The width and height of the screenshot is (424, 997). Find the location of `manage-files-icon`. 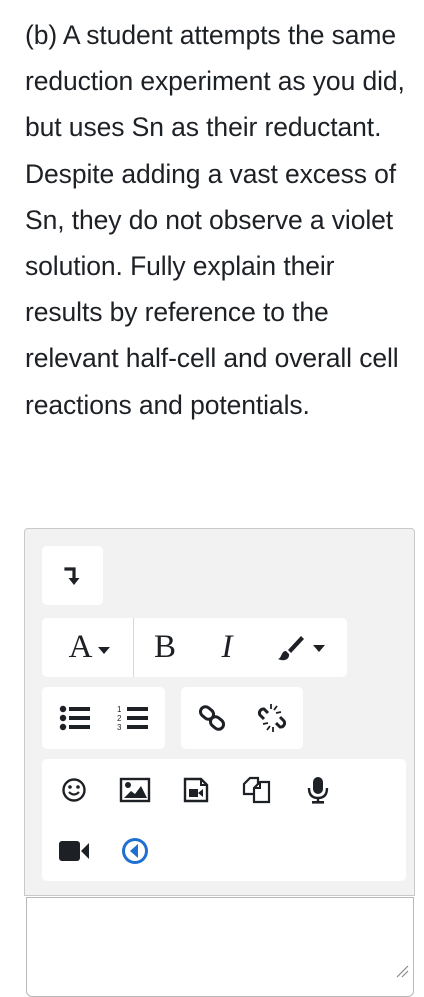

manage-files-icon is located at coordinates (256, 790).